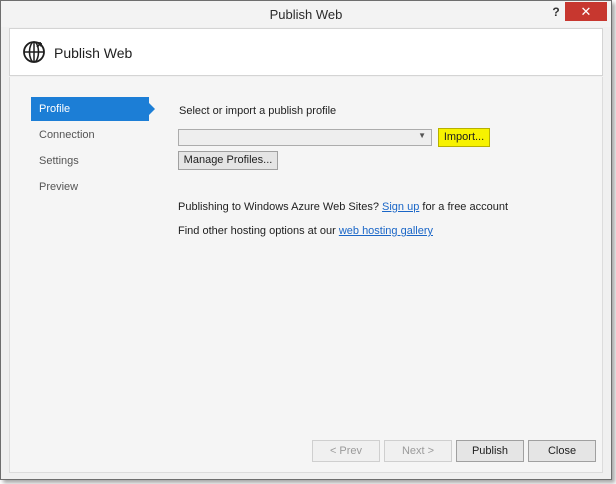  Describe the element at coordinates (278, 207) in the screenshot. I see `azure-text-before: Publishing to Windows Azure Web Sites?` at that location.